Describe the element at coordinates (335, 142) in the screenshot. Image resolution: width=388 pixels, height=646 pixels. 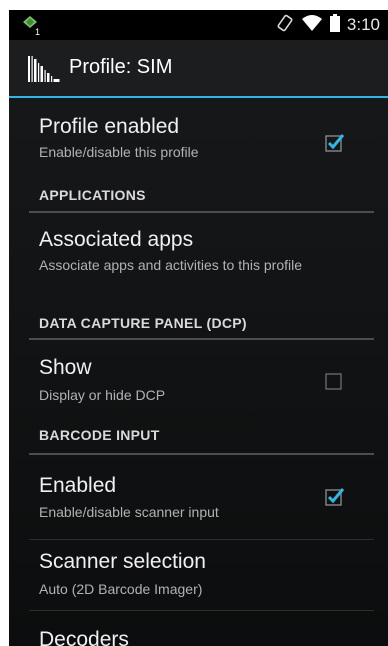
I see `profile-enabled-checkbox` at that location.